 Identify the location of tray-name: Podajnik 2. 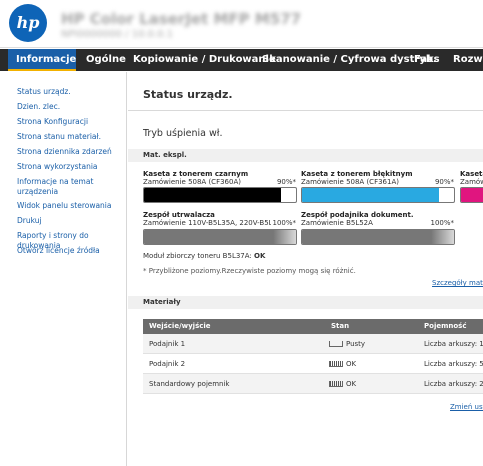
(167, 364).